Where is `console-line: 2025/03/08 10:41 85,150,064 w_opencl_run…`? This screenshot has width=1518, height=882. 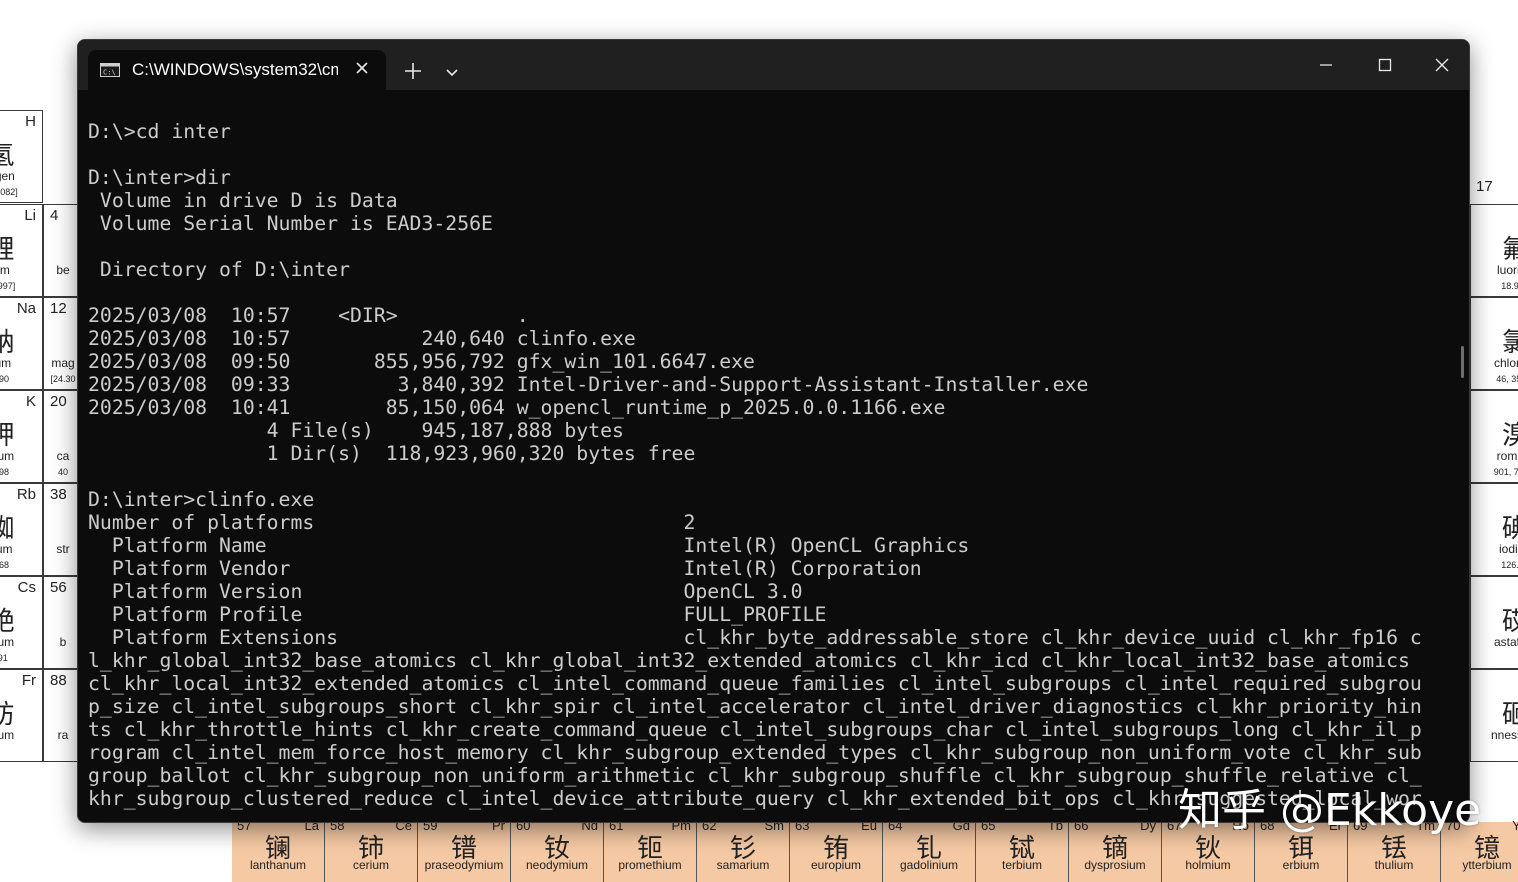 console-line: 2025/03/08 10:41 85,150,064 w_opencl_run… is located at coordinates (517, 407).